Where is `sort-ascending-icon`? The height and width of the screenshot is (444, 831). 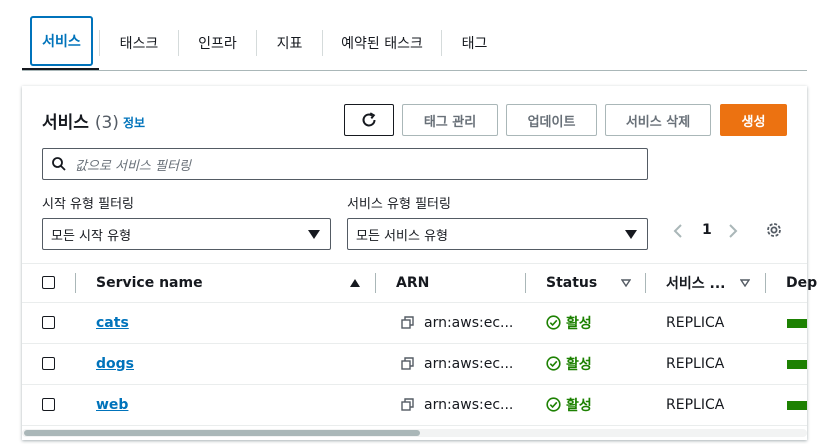 sort-ascending-icon is located at coordinates (355, 283).